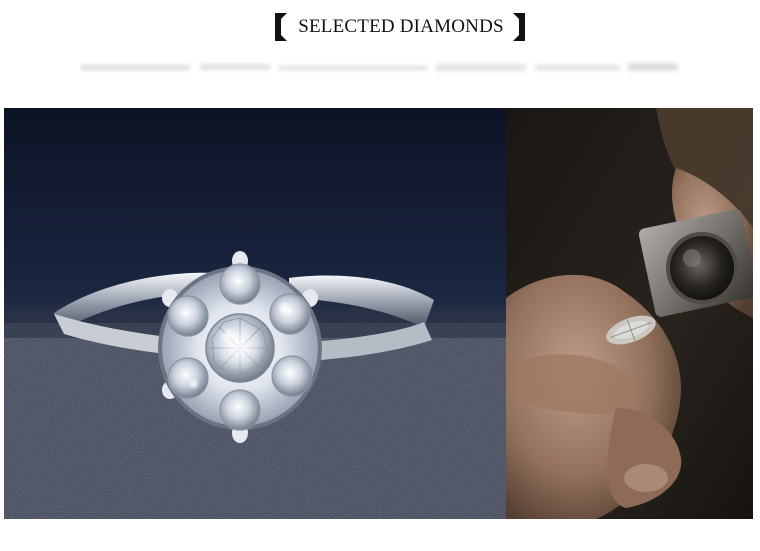 Image resolution: width=760 pixels, height=551 pixels. Describe the element at coordinates (380, 68) in the screenshot. I see `faded-subtitle-decoration` at that location.